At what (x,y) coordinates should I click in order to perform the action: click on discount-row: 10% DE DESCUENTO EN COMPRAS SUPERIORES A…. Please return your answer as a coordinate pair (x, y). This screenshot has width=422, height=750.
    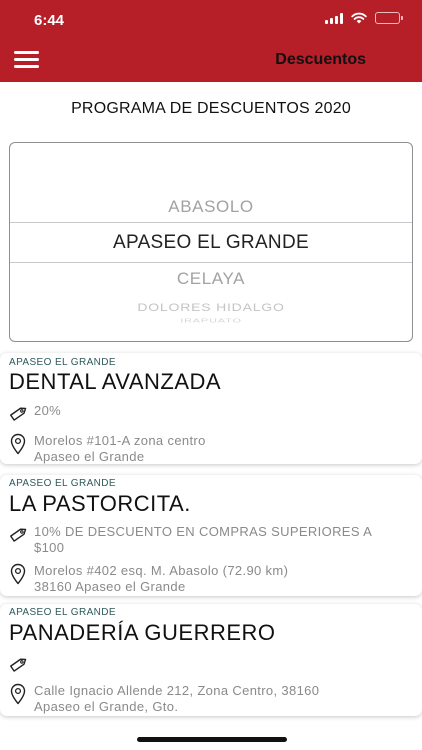
    Looking at the image, I should click on (210, 540).